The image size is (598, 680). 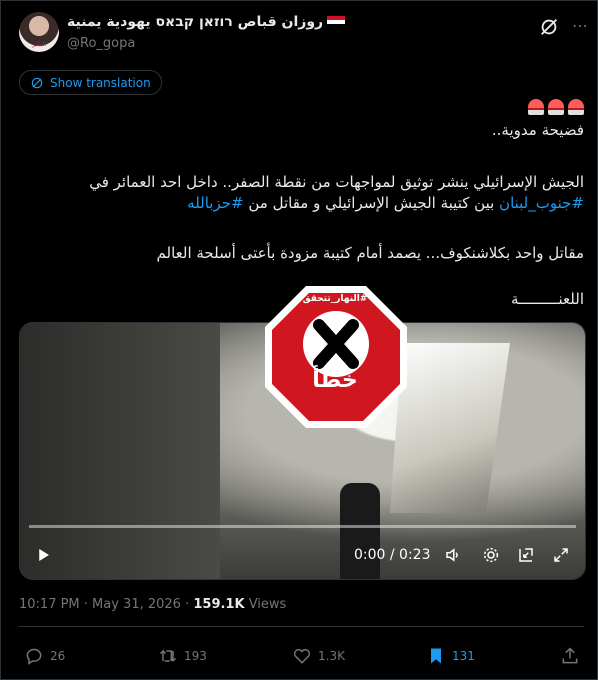 What do you see at coordinates (580, 26) in the screenshot?
I see `more-options-icon: ⋯` at bounding box center [580, 26].